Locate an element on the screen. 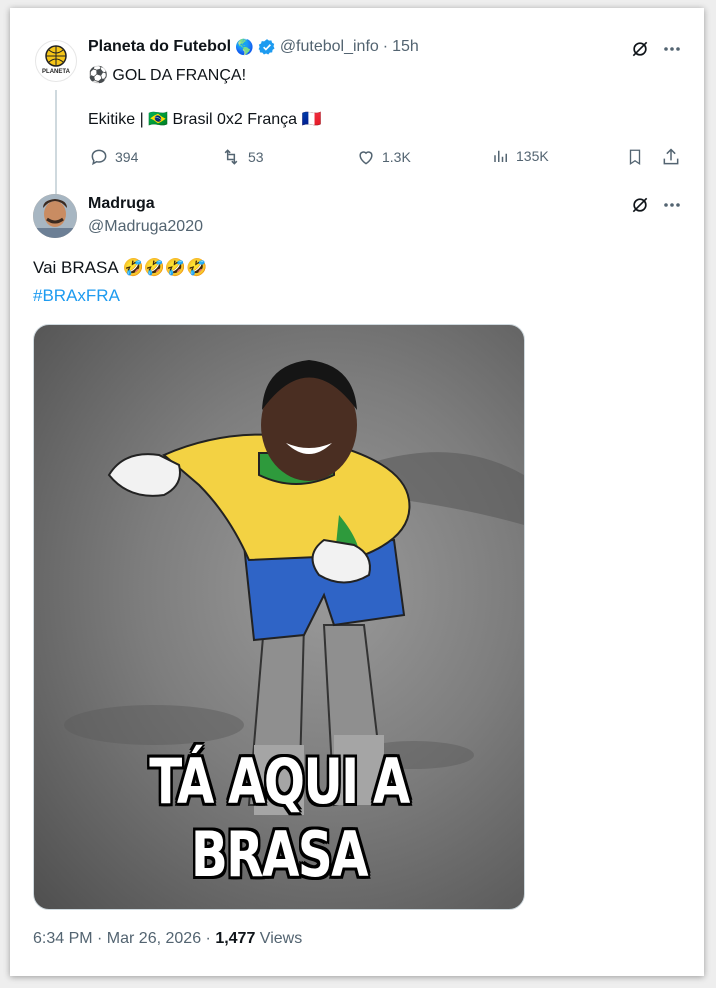 This screenshot has width=716, height=988. tweet-meta: 6:34 PM · Mar 26, 2026 · 1,477 Views is located at coordinates (167, 939).